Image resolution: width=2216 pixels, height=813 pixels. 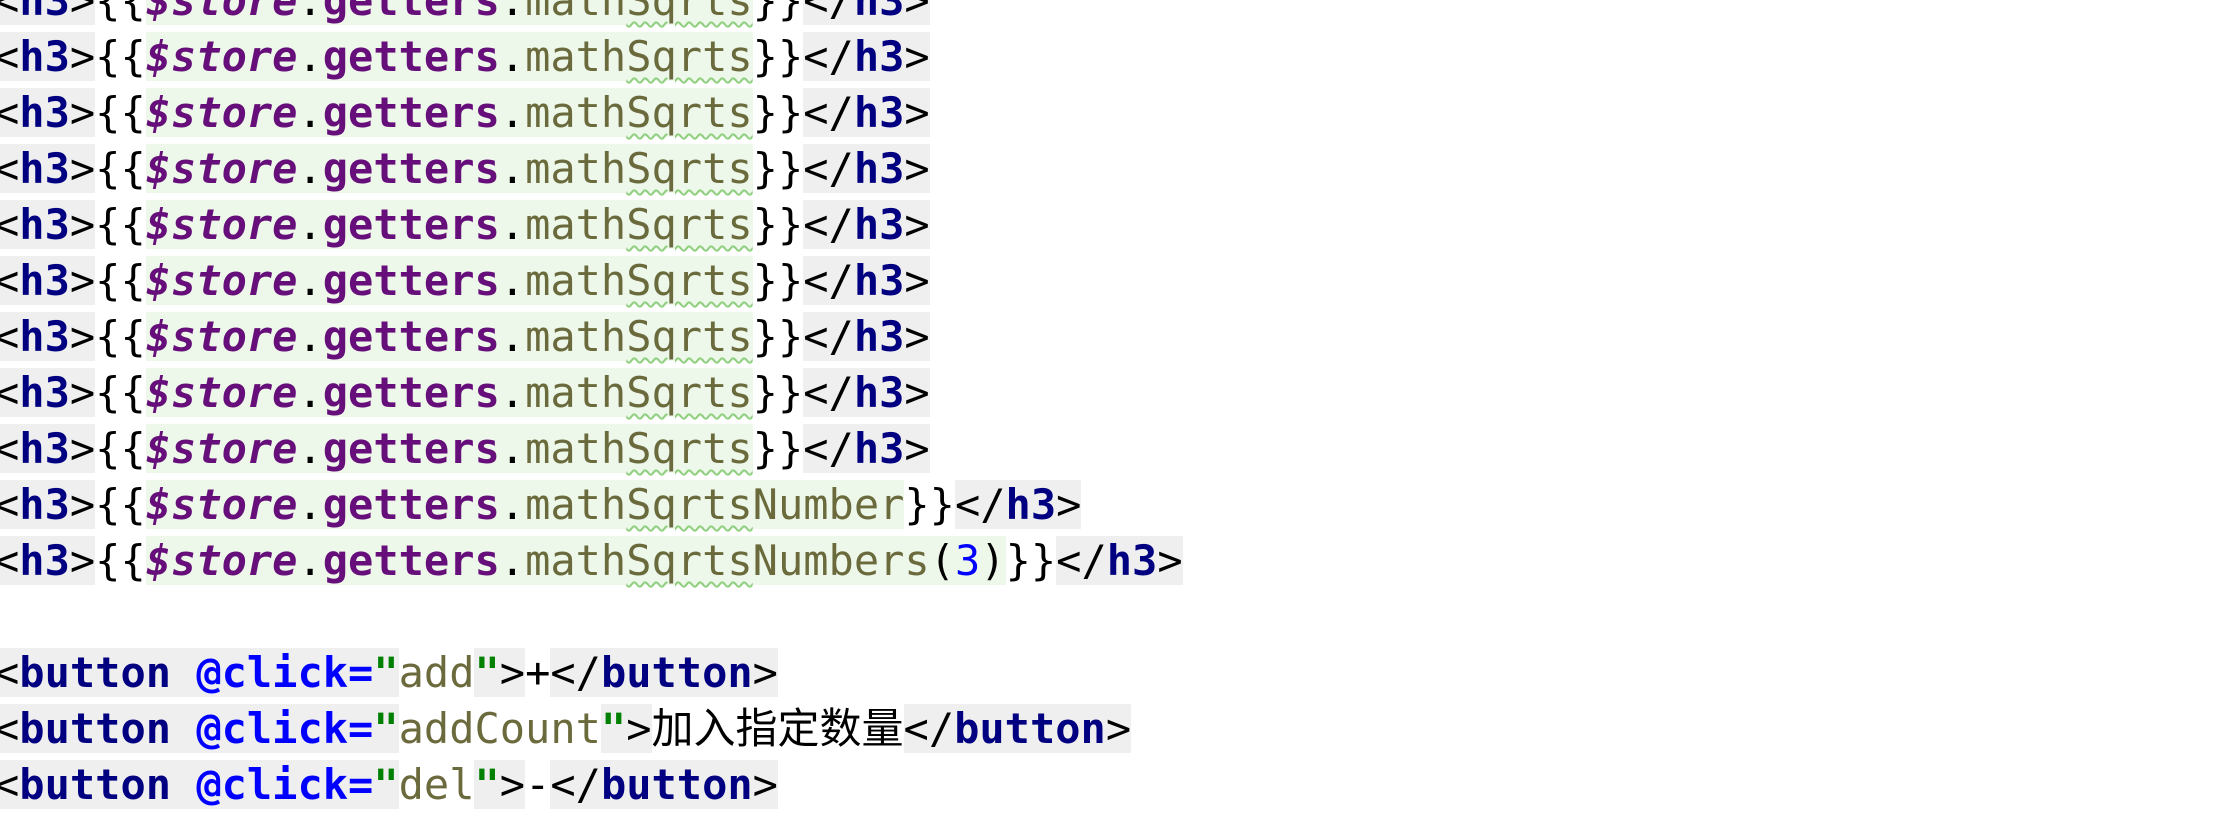 What do you see at coordinates (664, 672) in the screenshot?
I see `close-tag: </button>` at bounding box center [664, 672].